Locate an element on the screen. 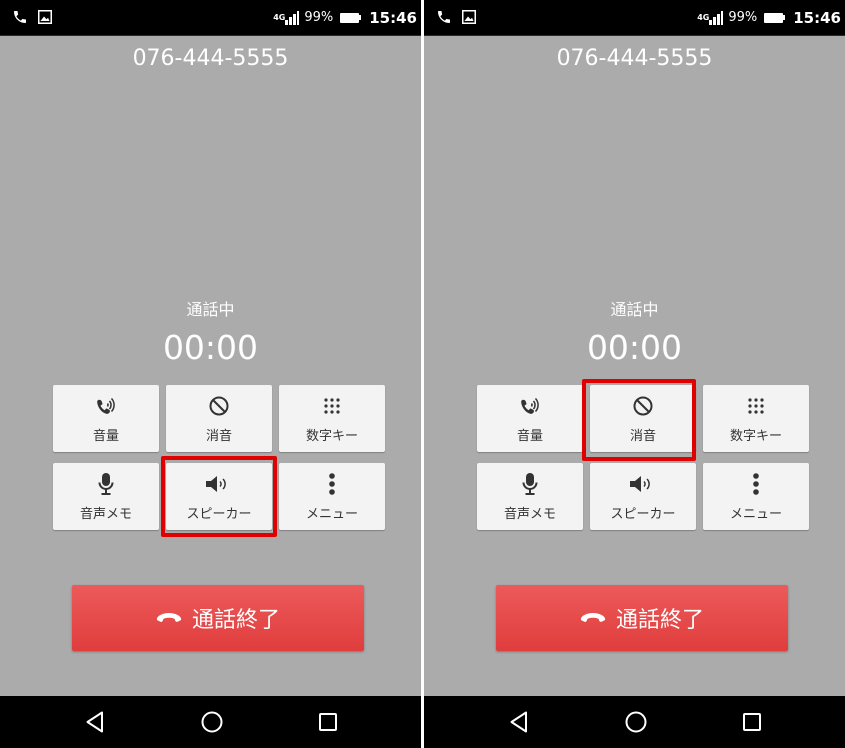 This screenshot has width=845, height=748. mute-button-label: 消音 is located at coordinates (218, 436).